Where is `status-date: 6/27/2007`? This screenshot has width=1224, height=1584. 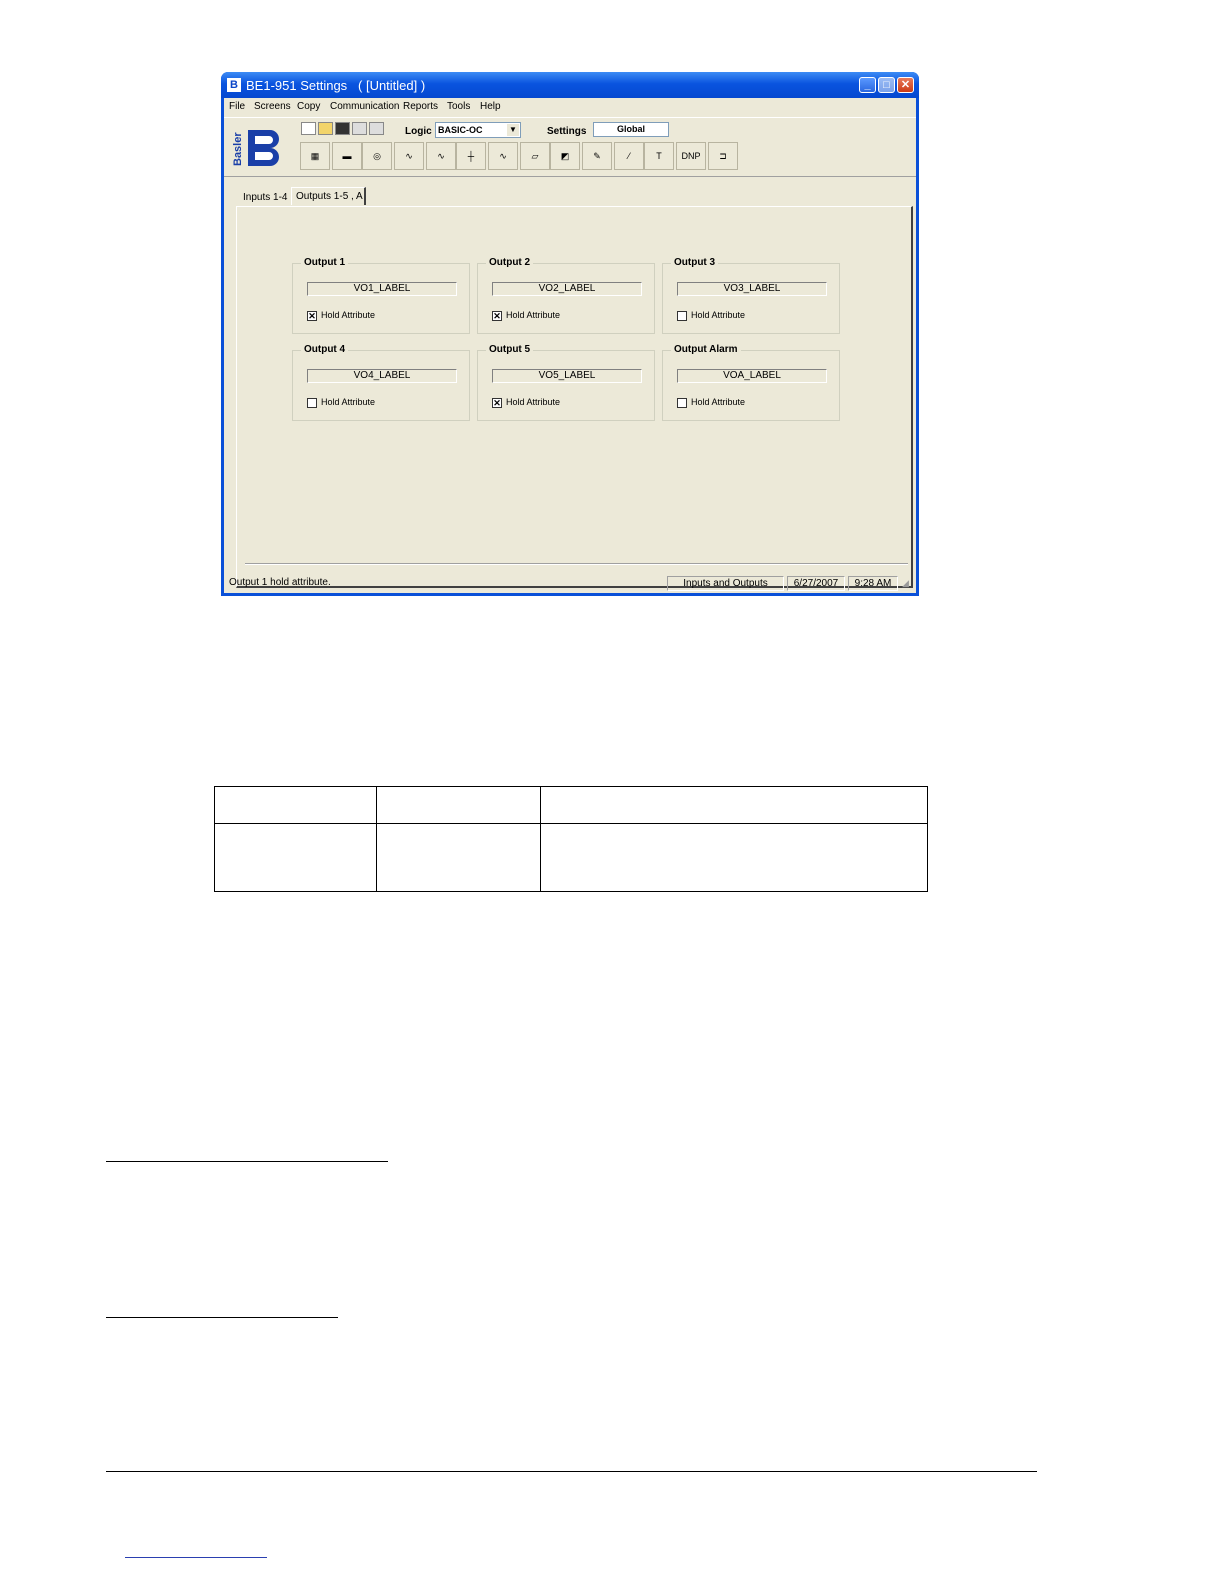 status-date: 6/27/2007 is located at coordinates (816, 583).